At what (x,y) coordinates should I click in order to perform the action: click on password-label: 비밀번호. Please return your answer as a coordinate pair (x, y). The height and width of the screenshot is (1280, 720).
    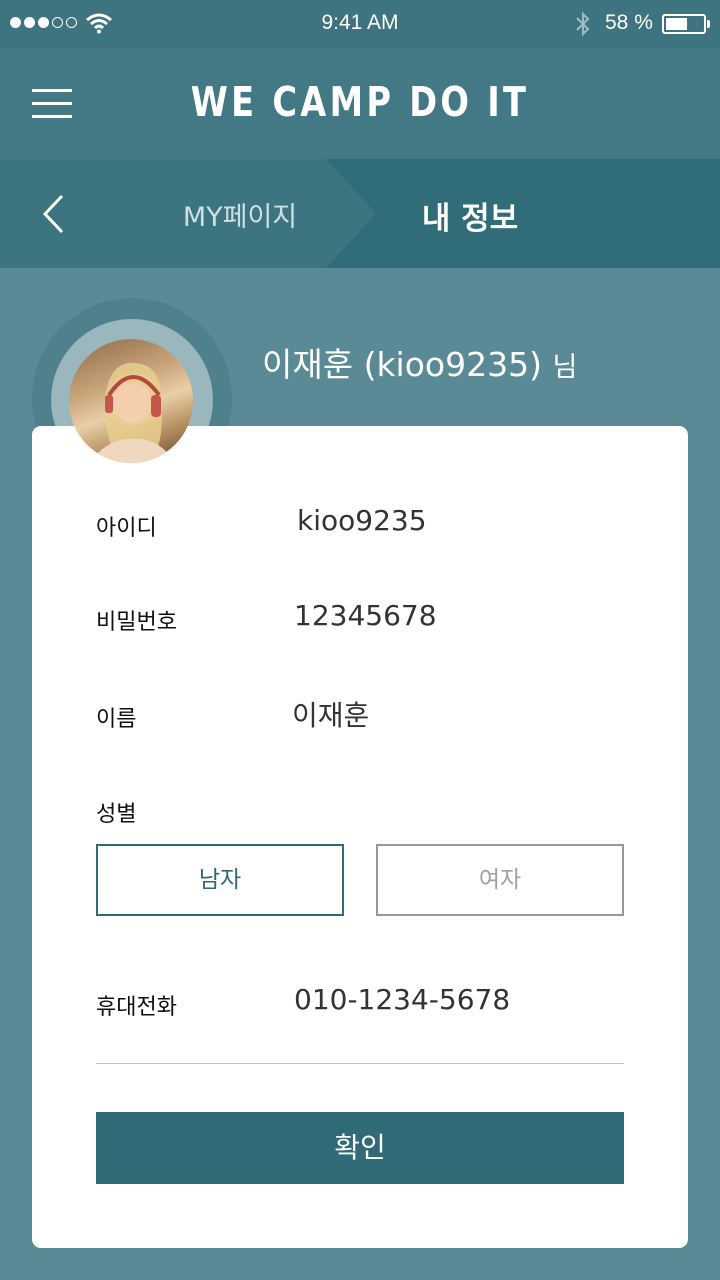
    Looking at the image, I should click on (136, 622).